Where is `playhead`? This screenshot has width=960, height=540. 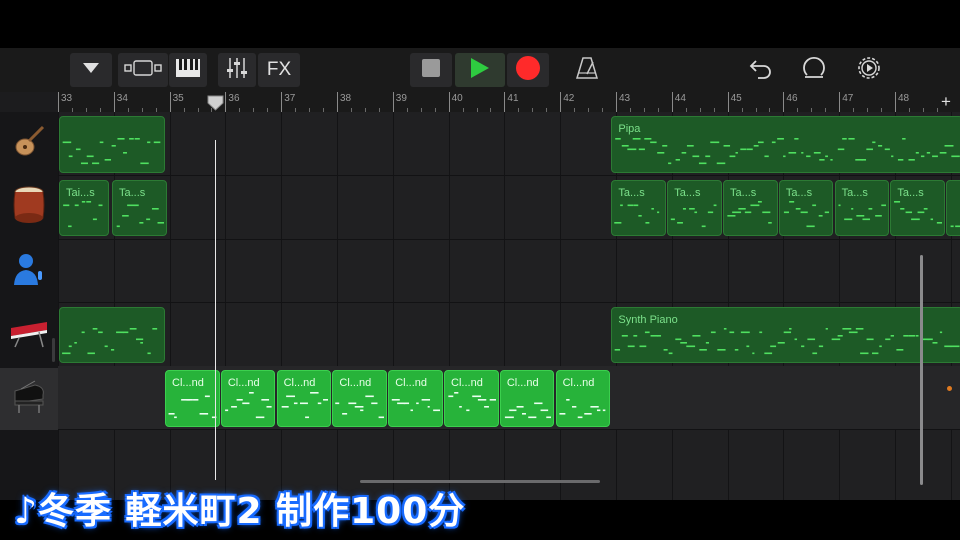
playhead is located at coordinates (215, 310).